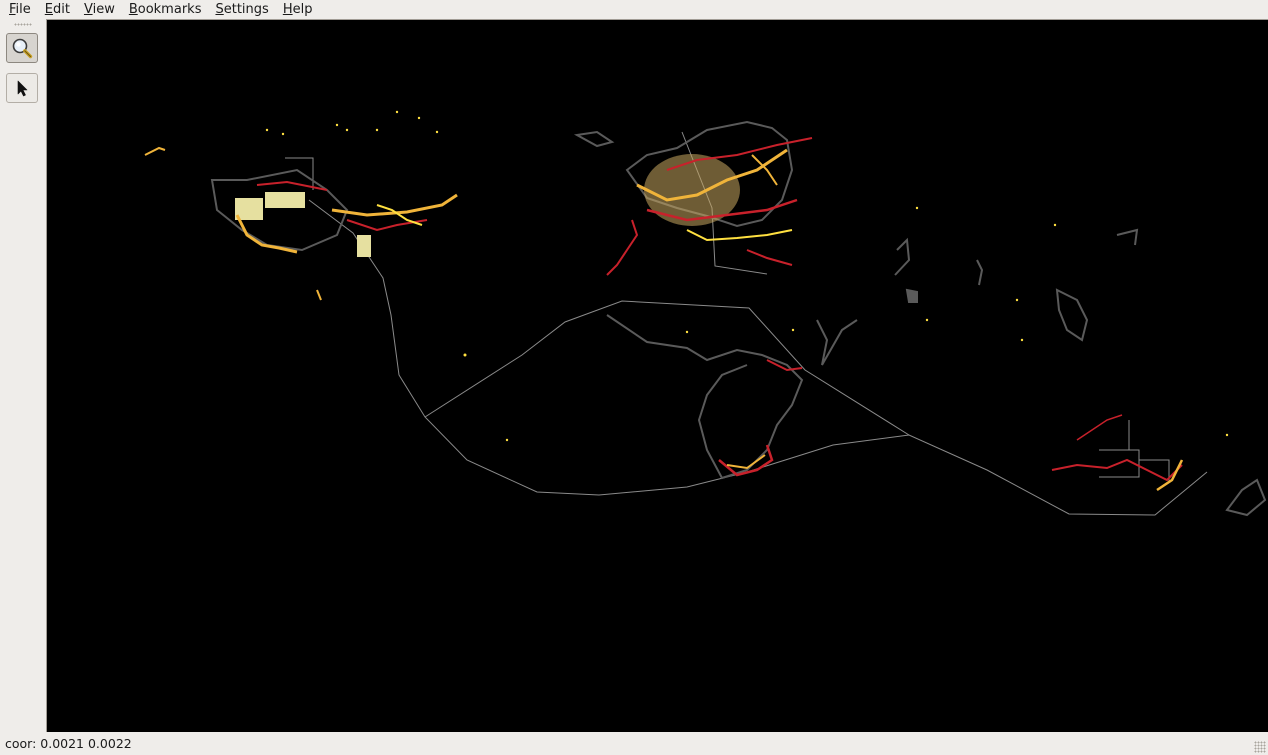  Describe the element at coordinates (634, 9) in the screenshot. I see `menu-bar: File Edit View Bookmarks Settings Help` at that location.